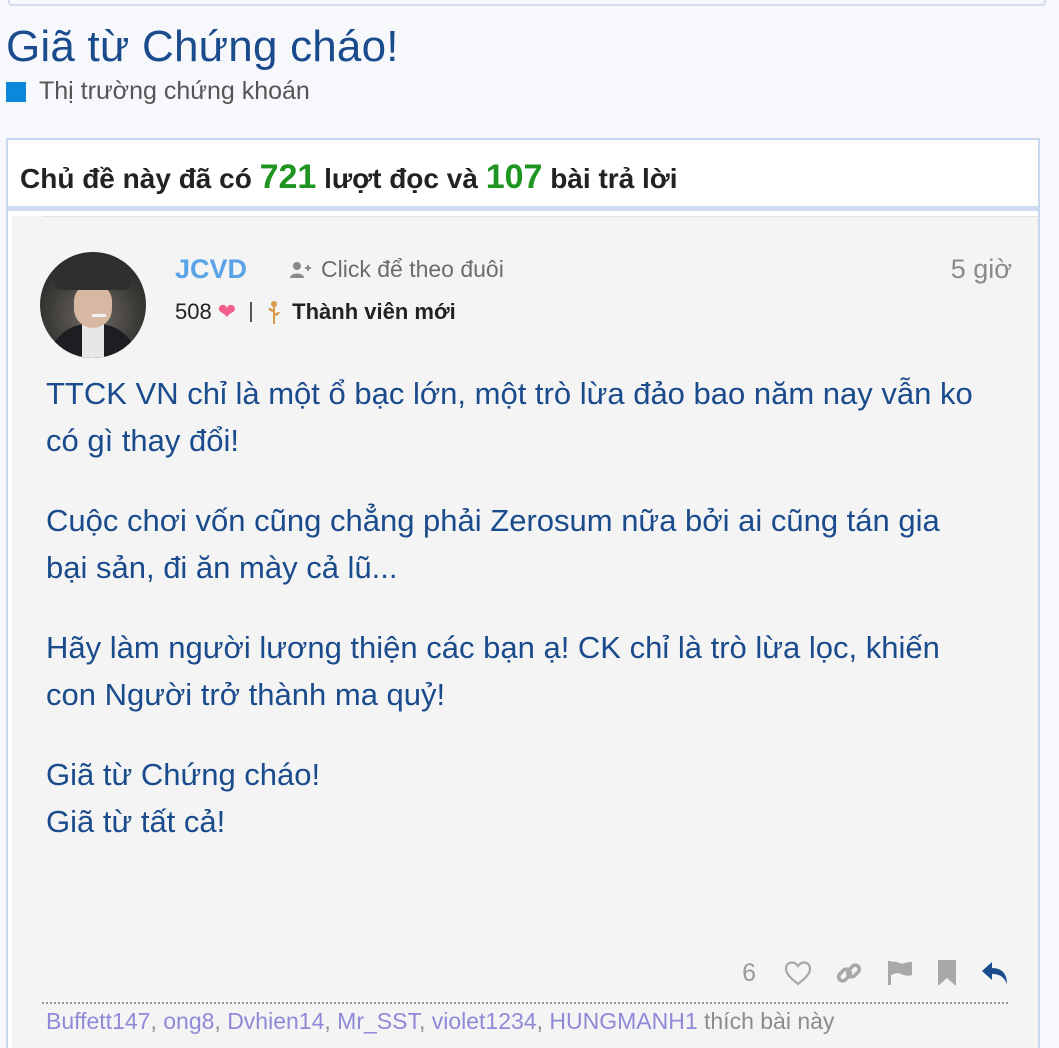 The image size is (1059, 1048). What do you see at coordinates (378, 1021) in the screenshot?
I see `liked-user: Mr_SST` at bounding box center [378, 1021].